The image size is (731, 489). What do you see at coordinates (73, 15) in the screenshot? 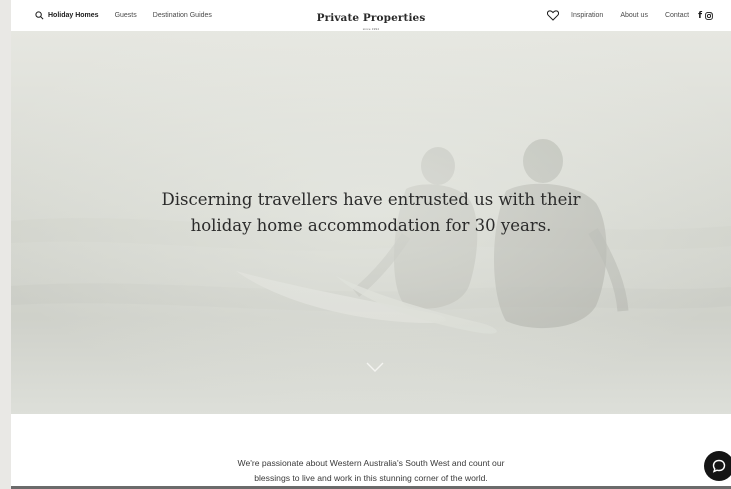
I see `nav-holiday-homes: Holiday Homes` at bounding box center [73, 15].